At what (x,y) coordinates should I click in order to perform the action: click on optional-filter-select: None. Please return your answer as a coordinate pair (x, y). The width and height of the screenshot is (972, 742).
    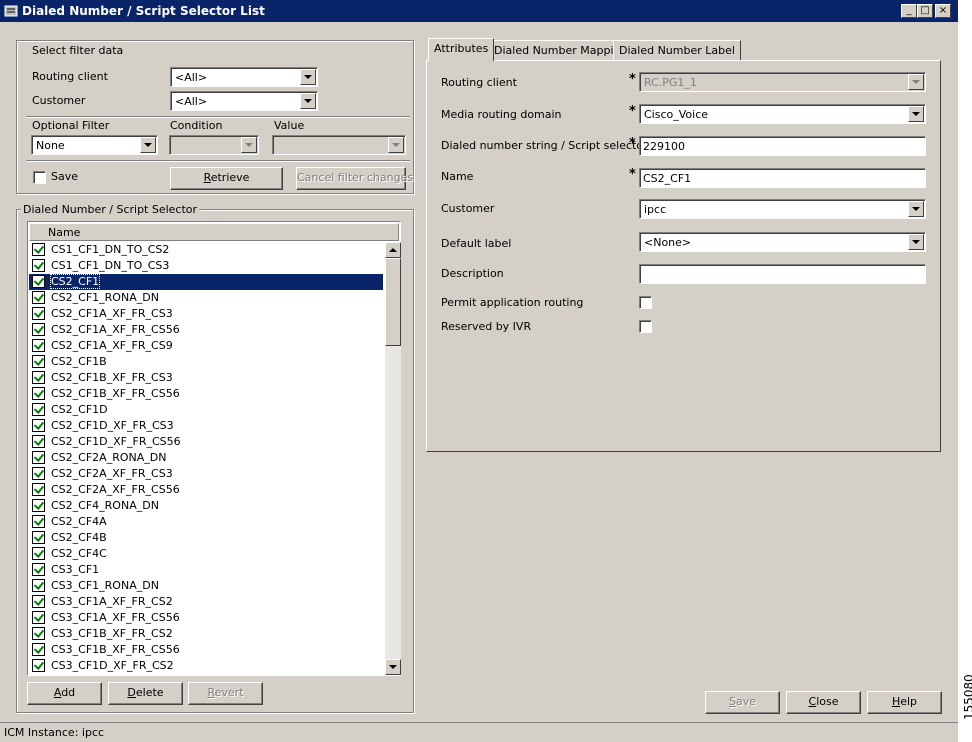
    Looking at the image, I should click on (94, 145).